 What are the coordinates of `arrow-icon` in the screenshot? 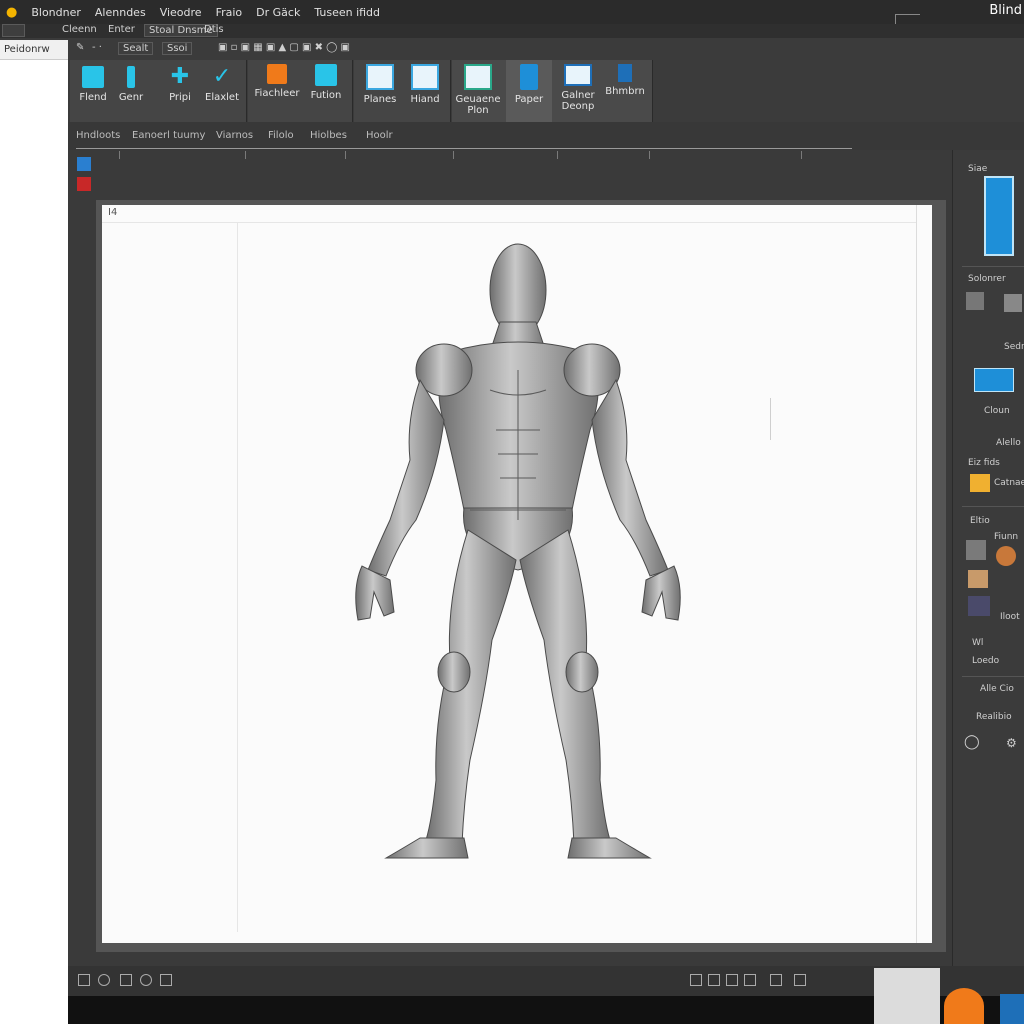 It's located at (93, 77).